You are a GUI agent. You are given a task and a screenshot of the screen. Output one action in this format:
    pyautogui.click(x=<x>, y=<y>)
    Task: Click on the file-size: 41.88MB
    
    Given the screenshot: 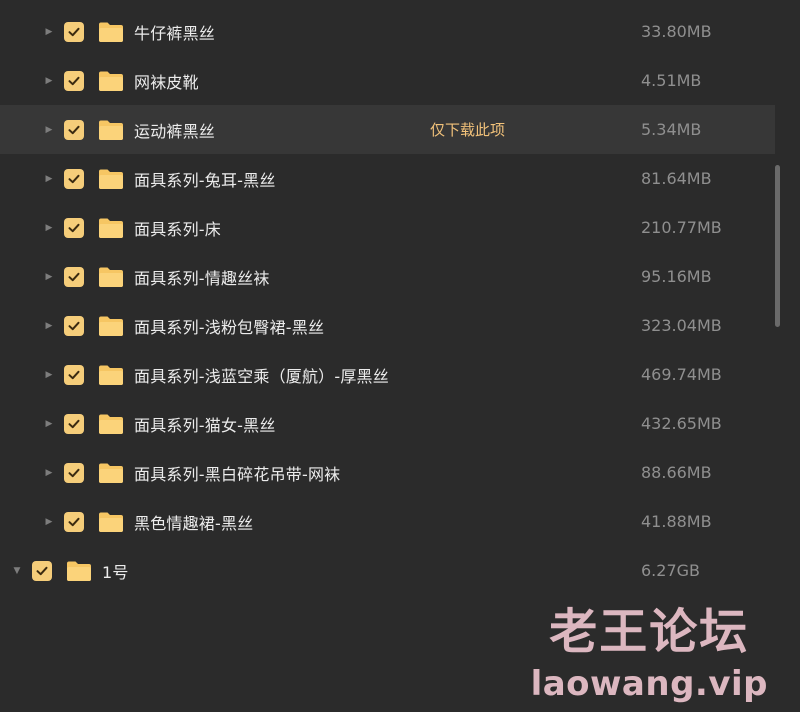 What is the action you would take?
    pyautogui.click(x=676, y=521)
    